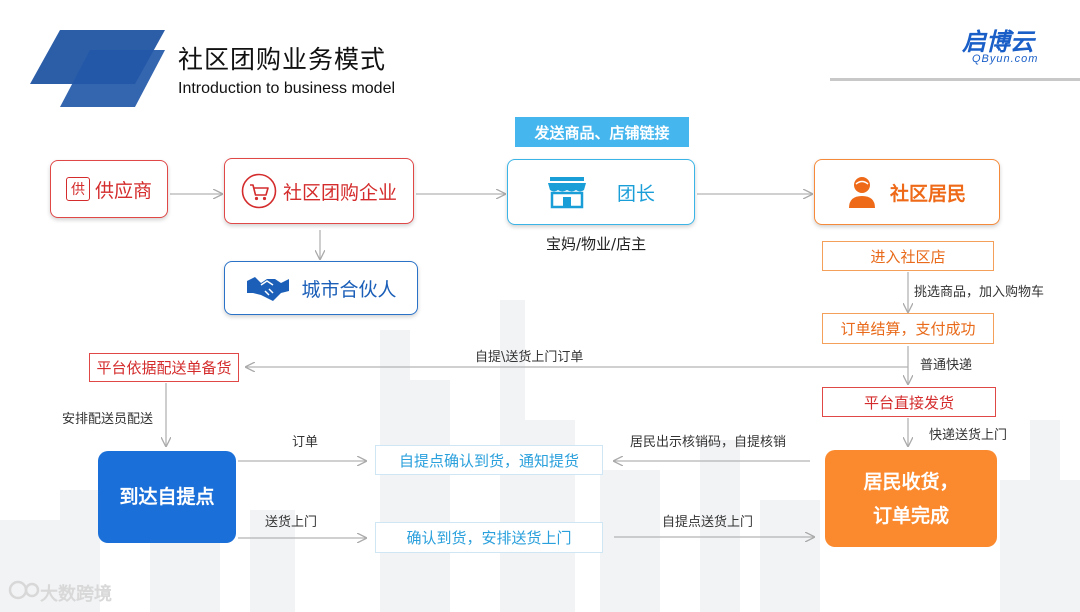 This screenshot has height=612, width=1080. I want to click on pickup-point-label: 到达自提点, so click(167, 497).